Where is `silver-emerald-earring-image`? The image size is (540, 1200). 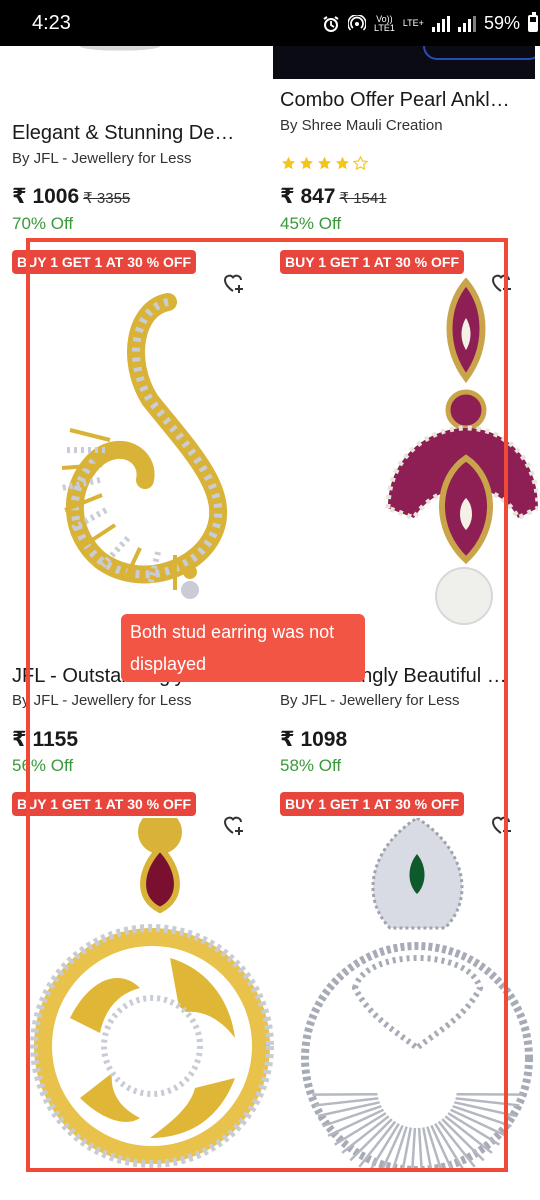 silver-emerald-earring-image is located at coordinates (417, 994).